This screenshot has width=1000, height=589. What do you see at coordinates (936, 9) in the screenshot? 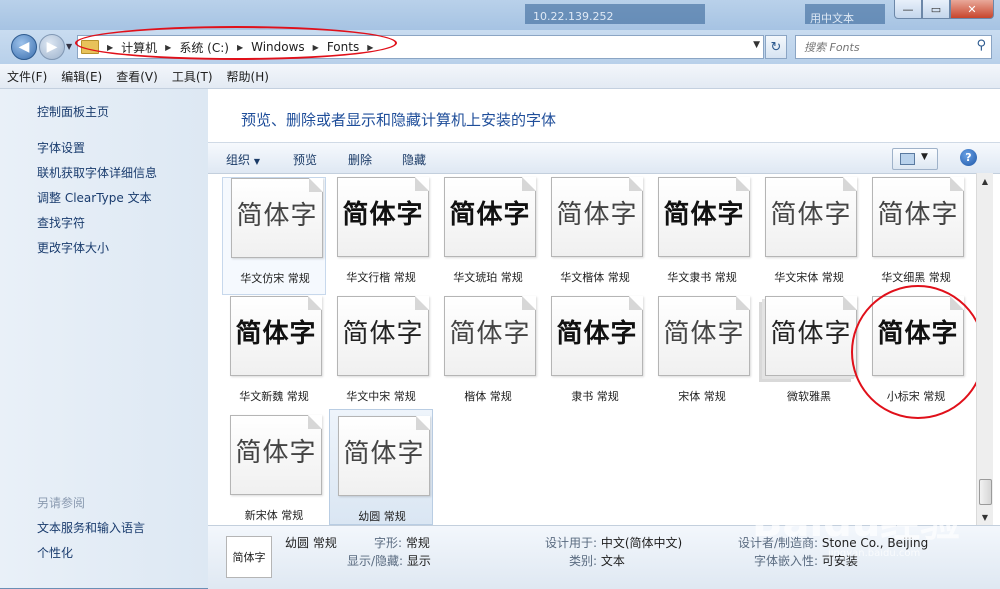
I see `maximize-button: ▭` at bounding box center [936, 9].